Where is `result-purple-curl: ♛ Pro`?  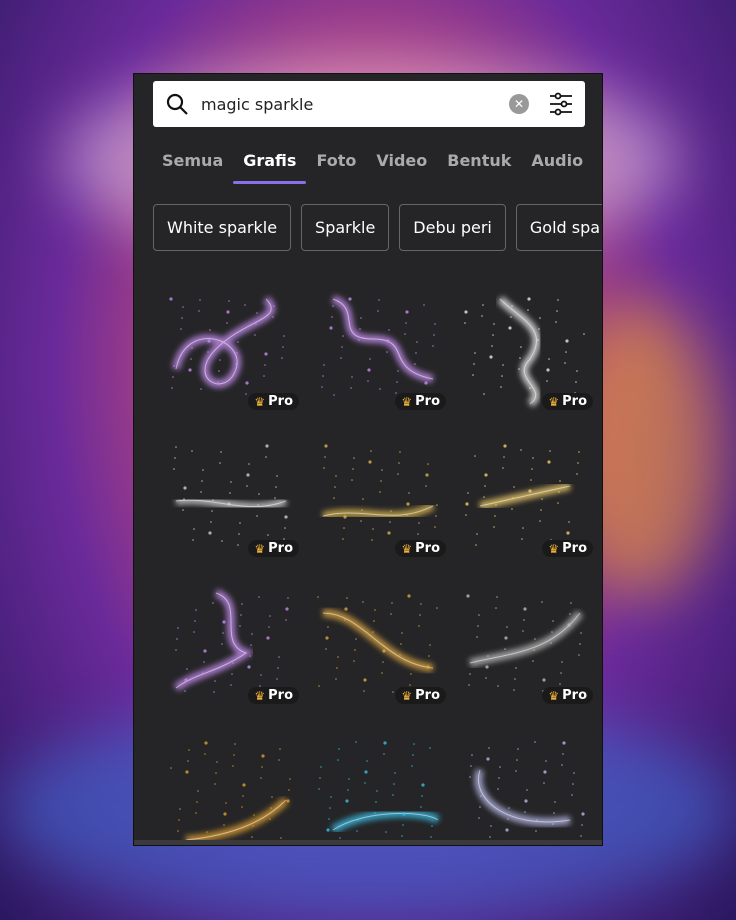
result-purple-curl: ♛ Pro is located at coordinates (229, 646).